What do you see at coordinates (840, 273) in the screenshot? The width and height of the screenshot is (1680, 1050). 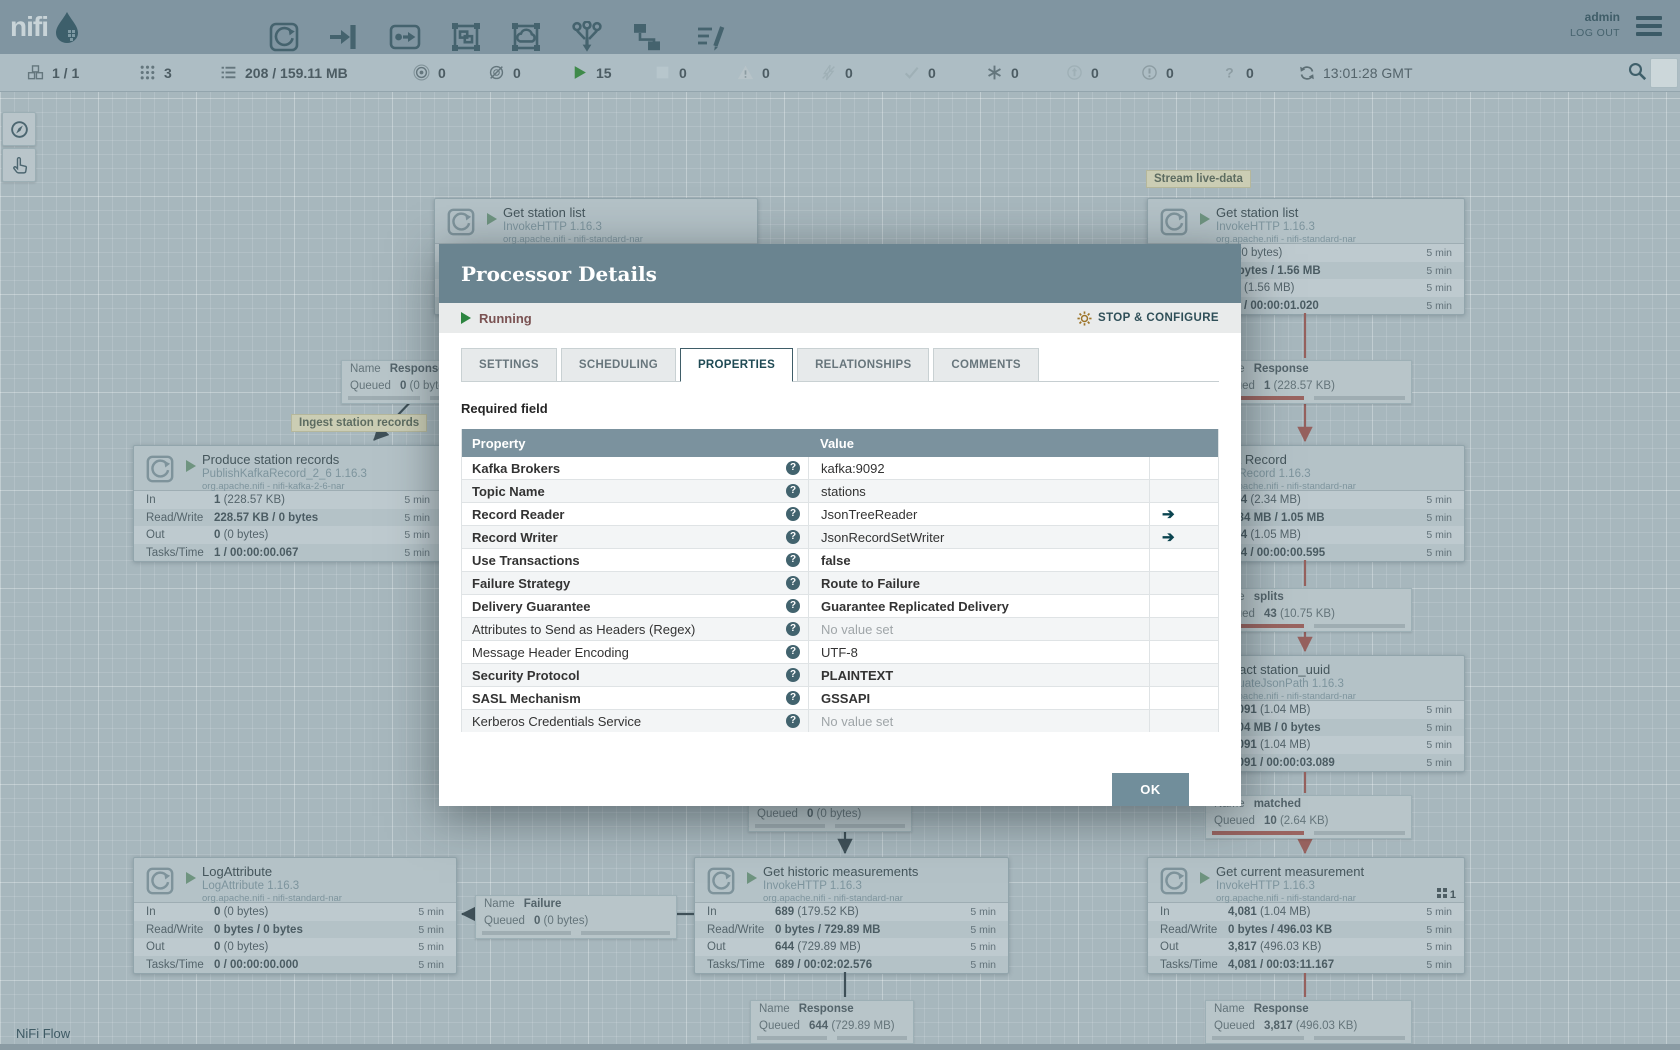 I see `dialog-header: Processor Details` at bounding box center [840, 273].